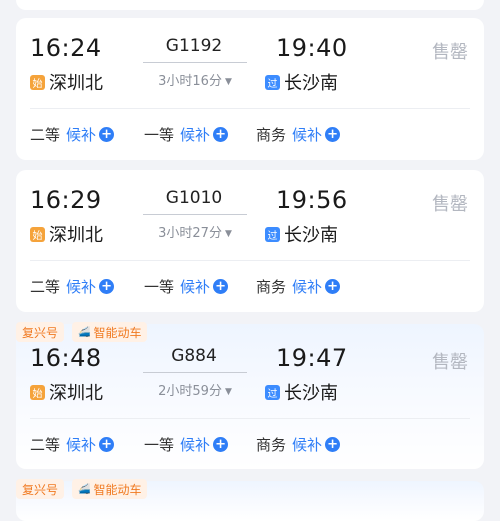 Image resolution: width=500 pixels, height=521 pixels. What do you see at coordinates (194, 46) in the screenshot?
I see `train-number: G1192` at bounding box center [194, 46].